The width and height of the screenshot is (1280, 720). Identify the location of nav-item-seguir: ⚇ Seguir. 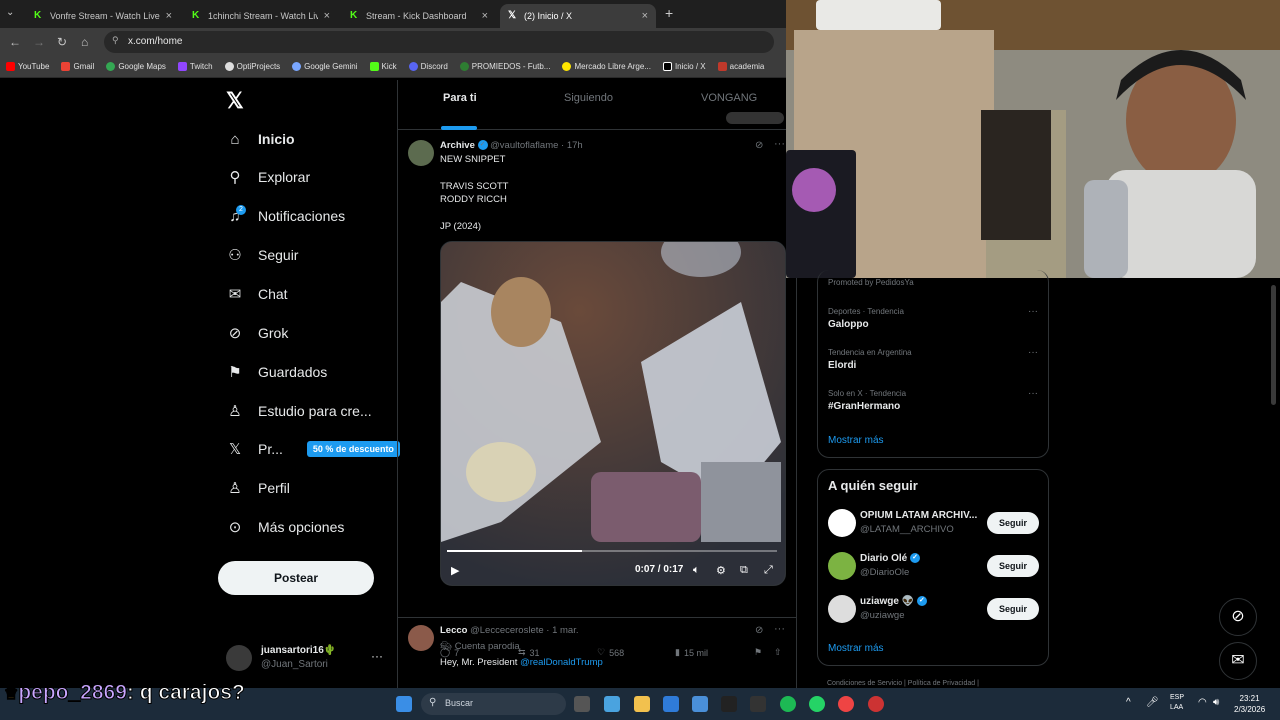
(262, 255).